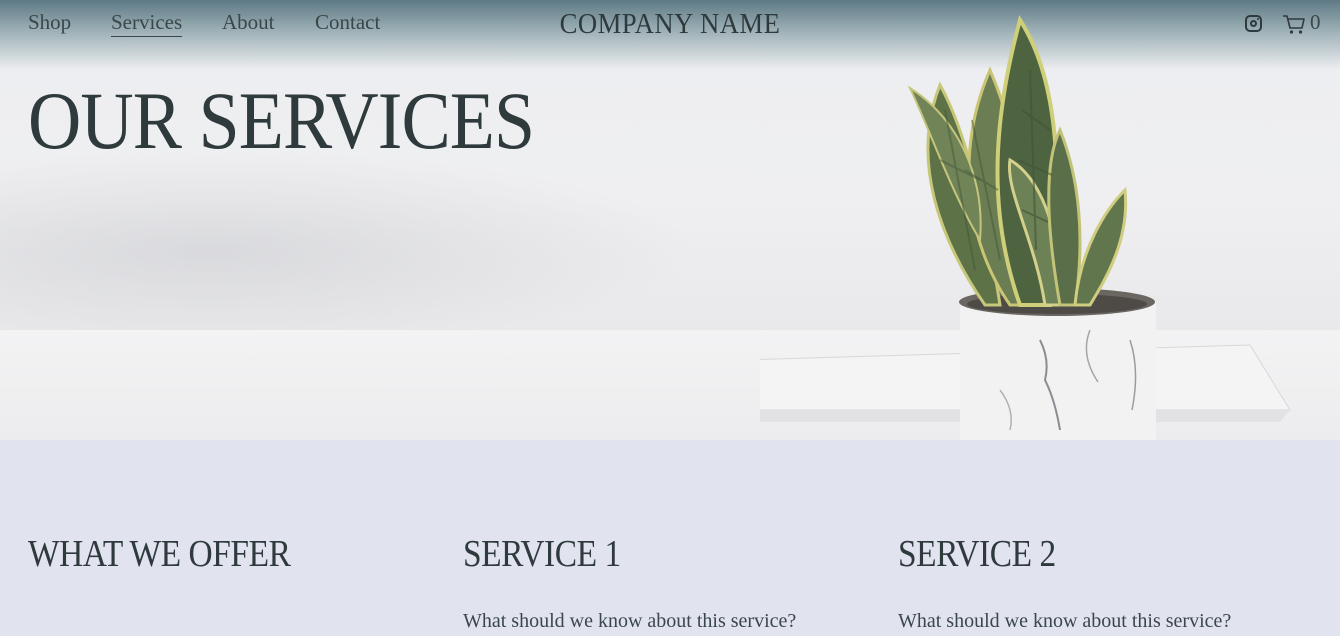 This screenshot has height=636, width=1340. Describe the element at coordinates (1315, 22) in the screenshot. I see `cart-count: 0` at that location.